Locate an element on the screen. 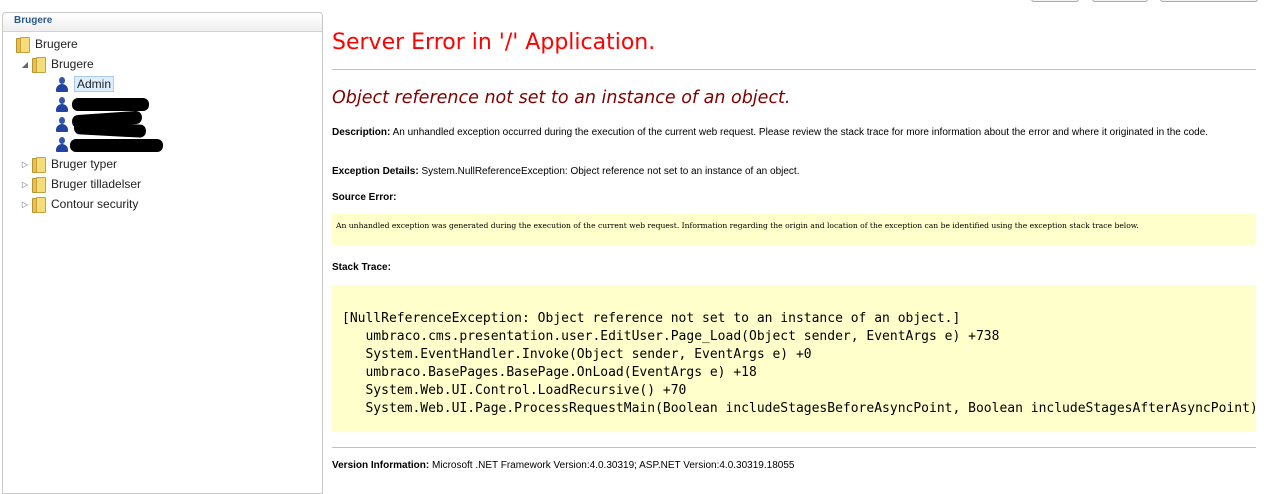 This screenshot has height=494, width=1264. source-error-heading: Source Error: is located at coordinates (364, 197).